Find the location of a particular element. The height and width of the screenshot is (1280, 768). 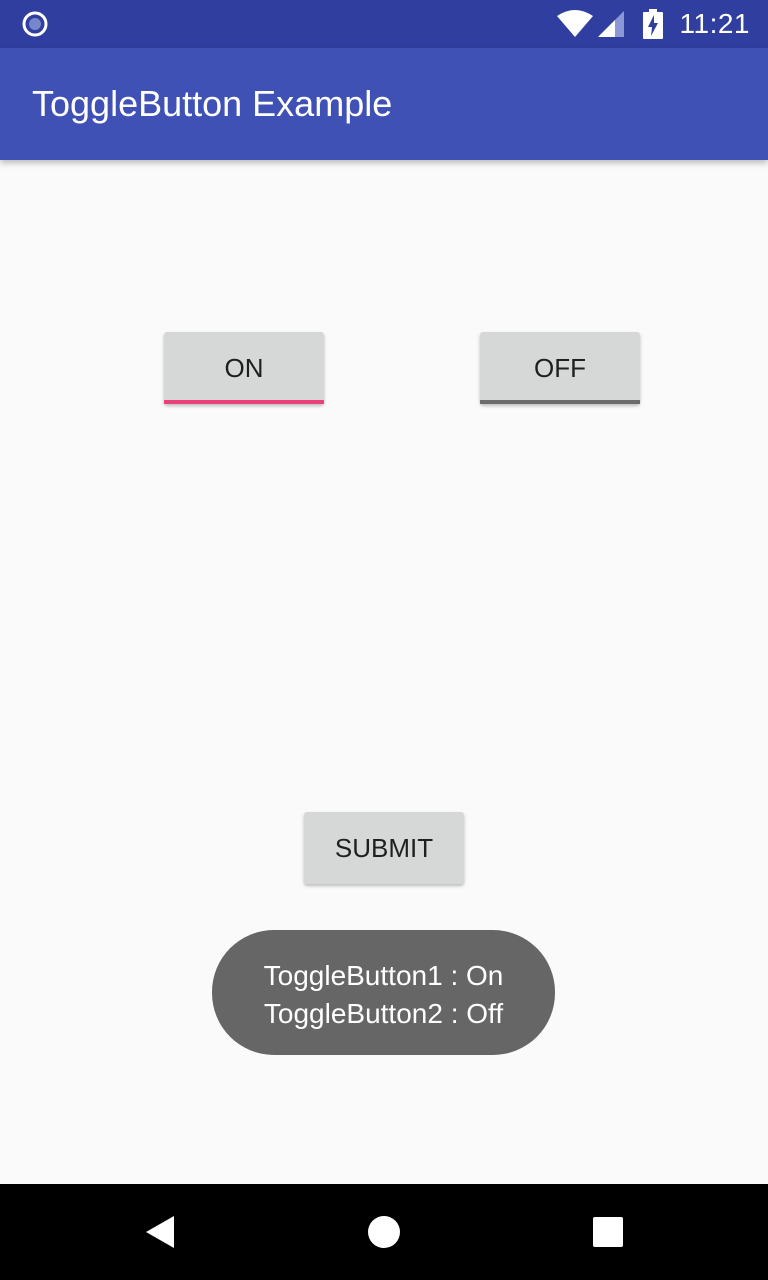

back-icon is located at coordinates (160, 1232).